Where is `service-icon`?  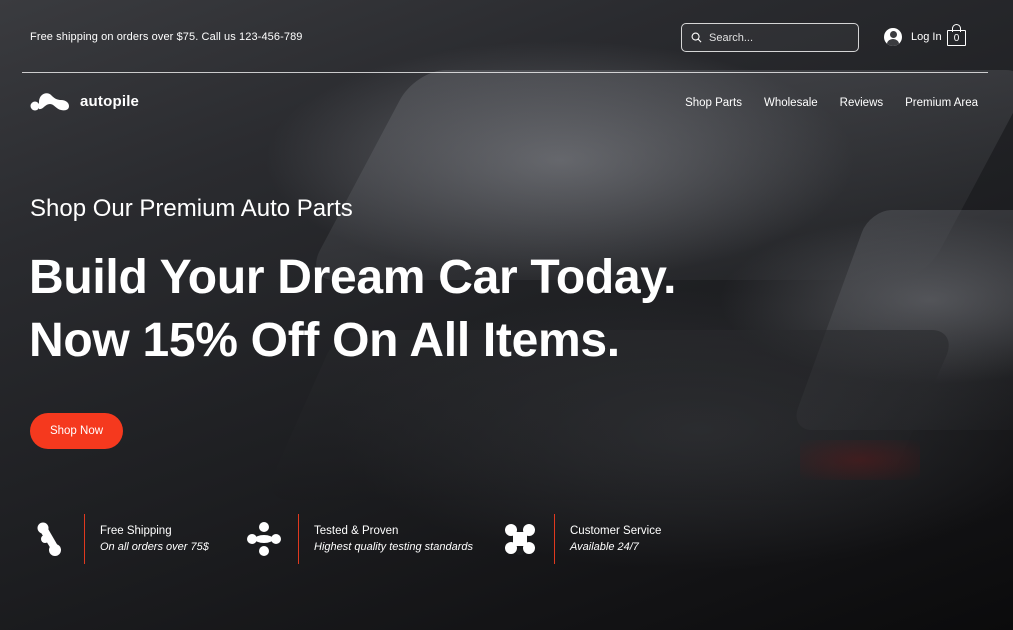 service-icon is located at coordinates (520, 539).